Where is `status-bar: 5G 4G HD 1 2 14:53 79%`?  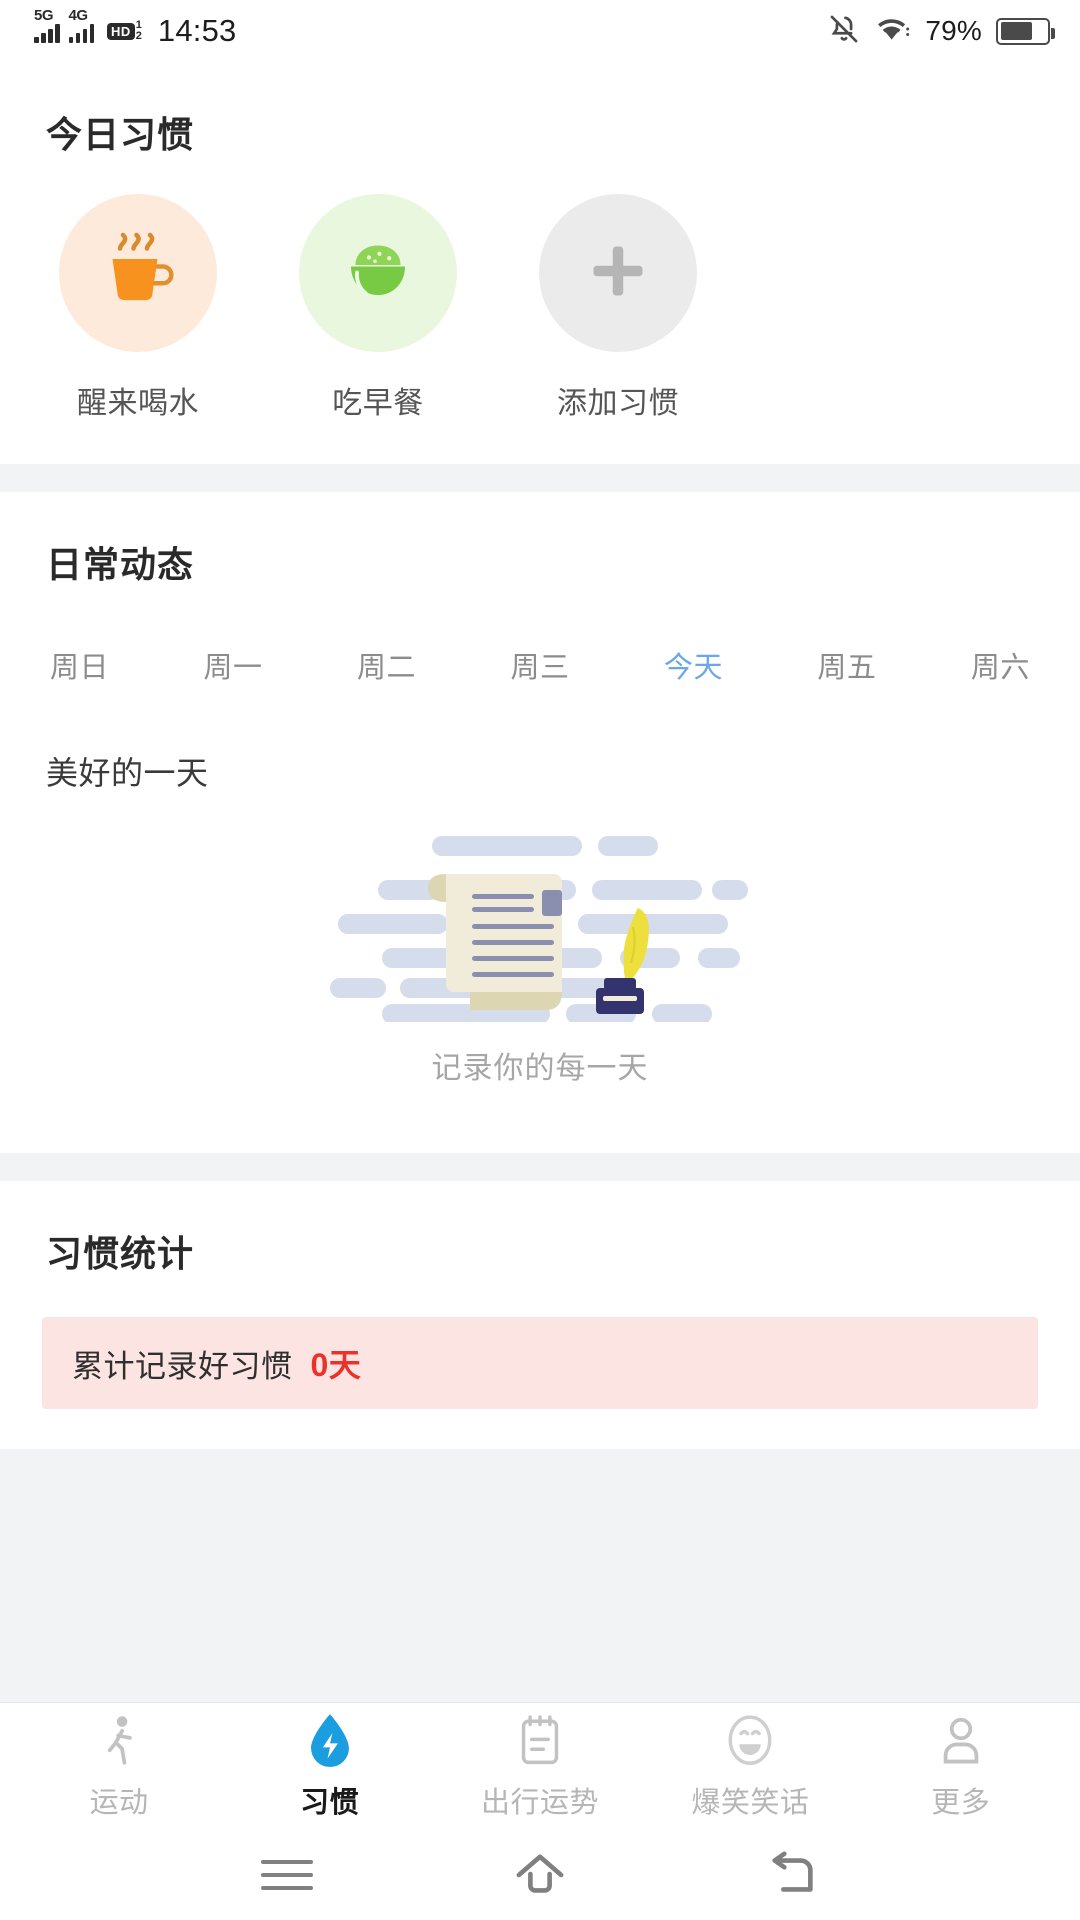
status-bar: 5G 4G HD 1 2 14:53 79% is located at coordinates (540, 31).